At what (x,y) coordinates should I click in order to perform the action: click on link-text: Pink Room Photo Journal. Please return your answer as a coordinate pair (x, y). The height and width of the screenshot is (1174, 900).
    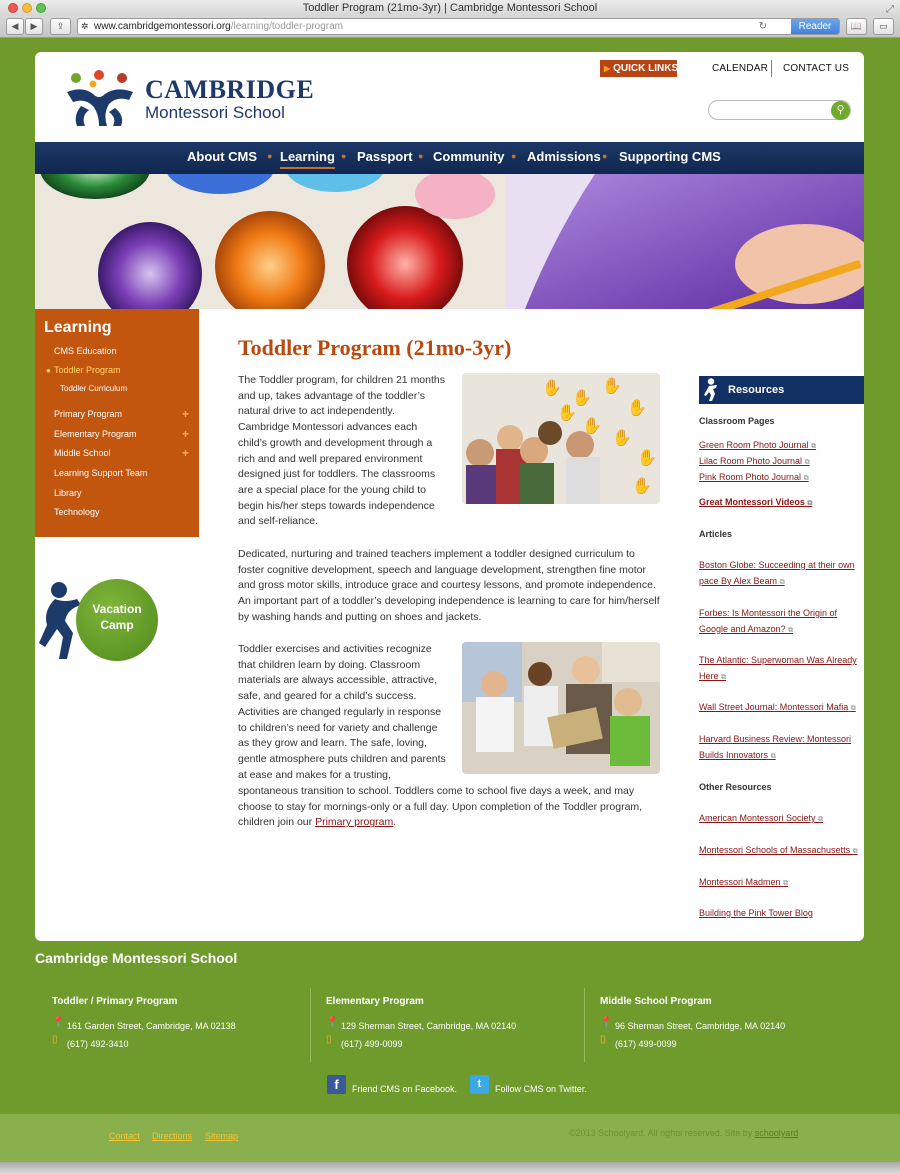
    Looking at the image, I should click on (750, 477).